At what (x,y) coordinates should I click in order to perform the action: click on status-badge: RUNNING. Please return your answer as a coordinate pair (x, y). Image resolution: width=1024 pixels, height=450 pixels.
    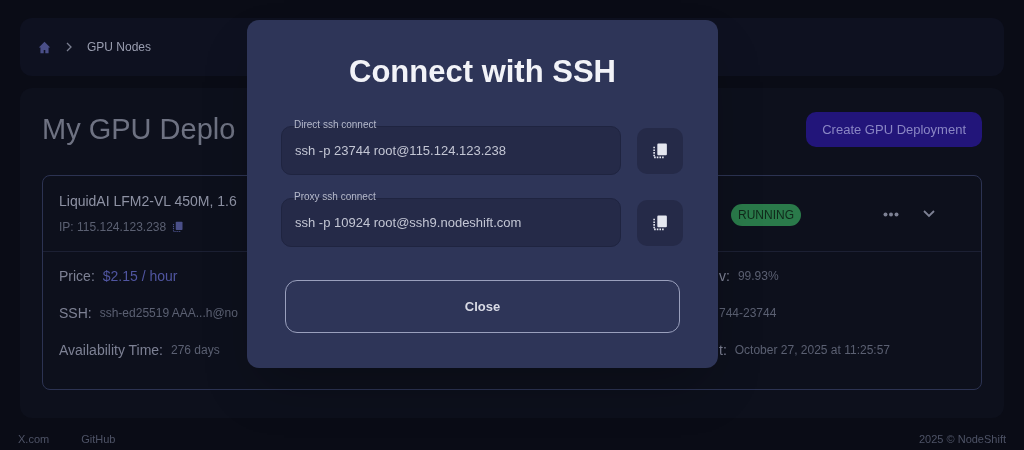
    Looking at the image, I should click on (766, 215).